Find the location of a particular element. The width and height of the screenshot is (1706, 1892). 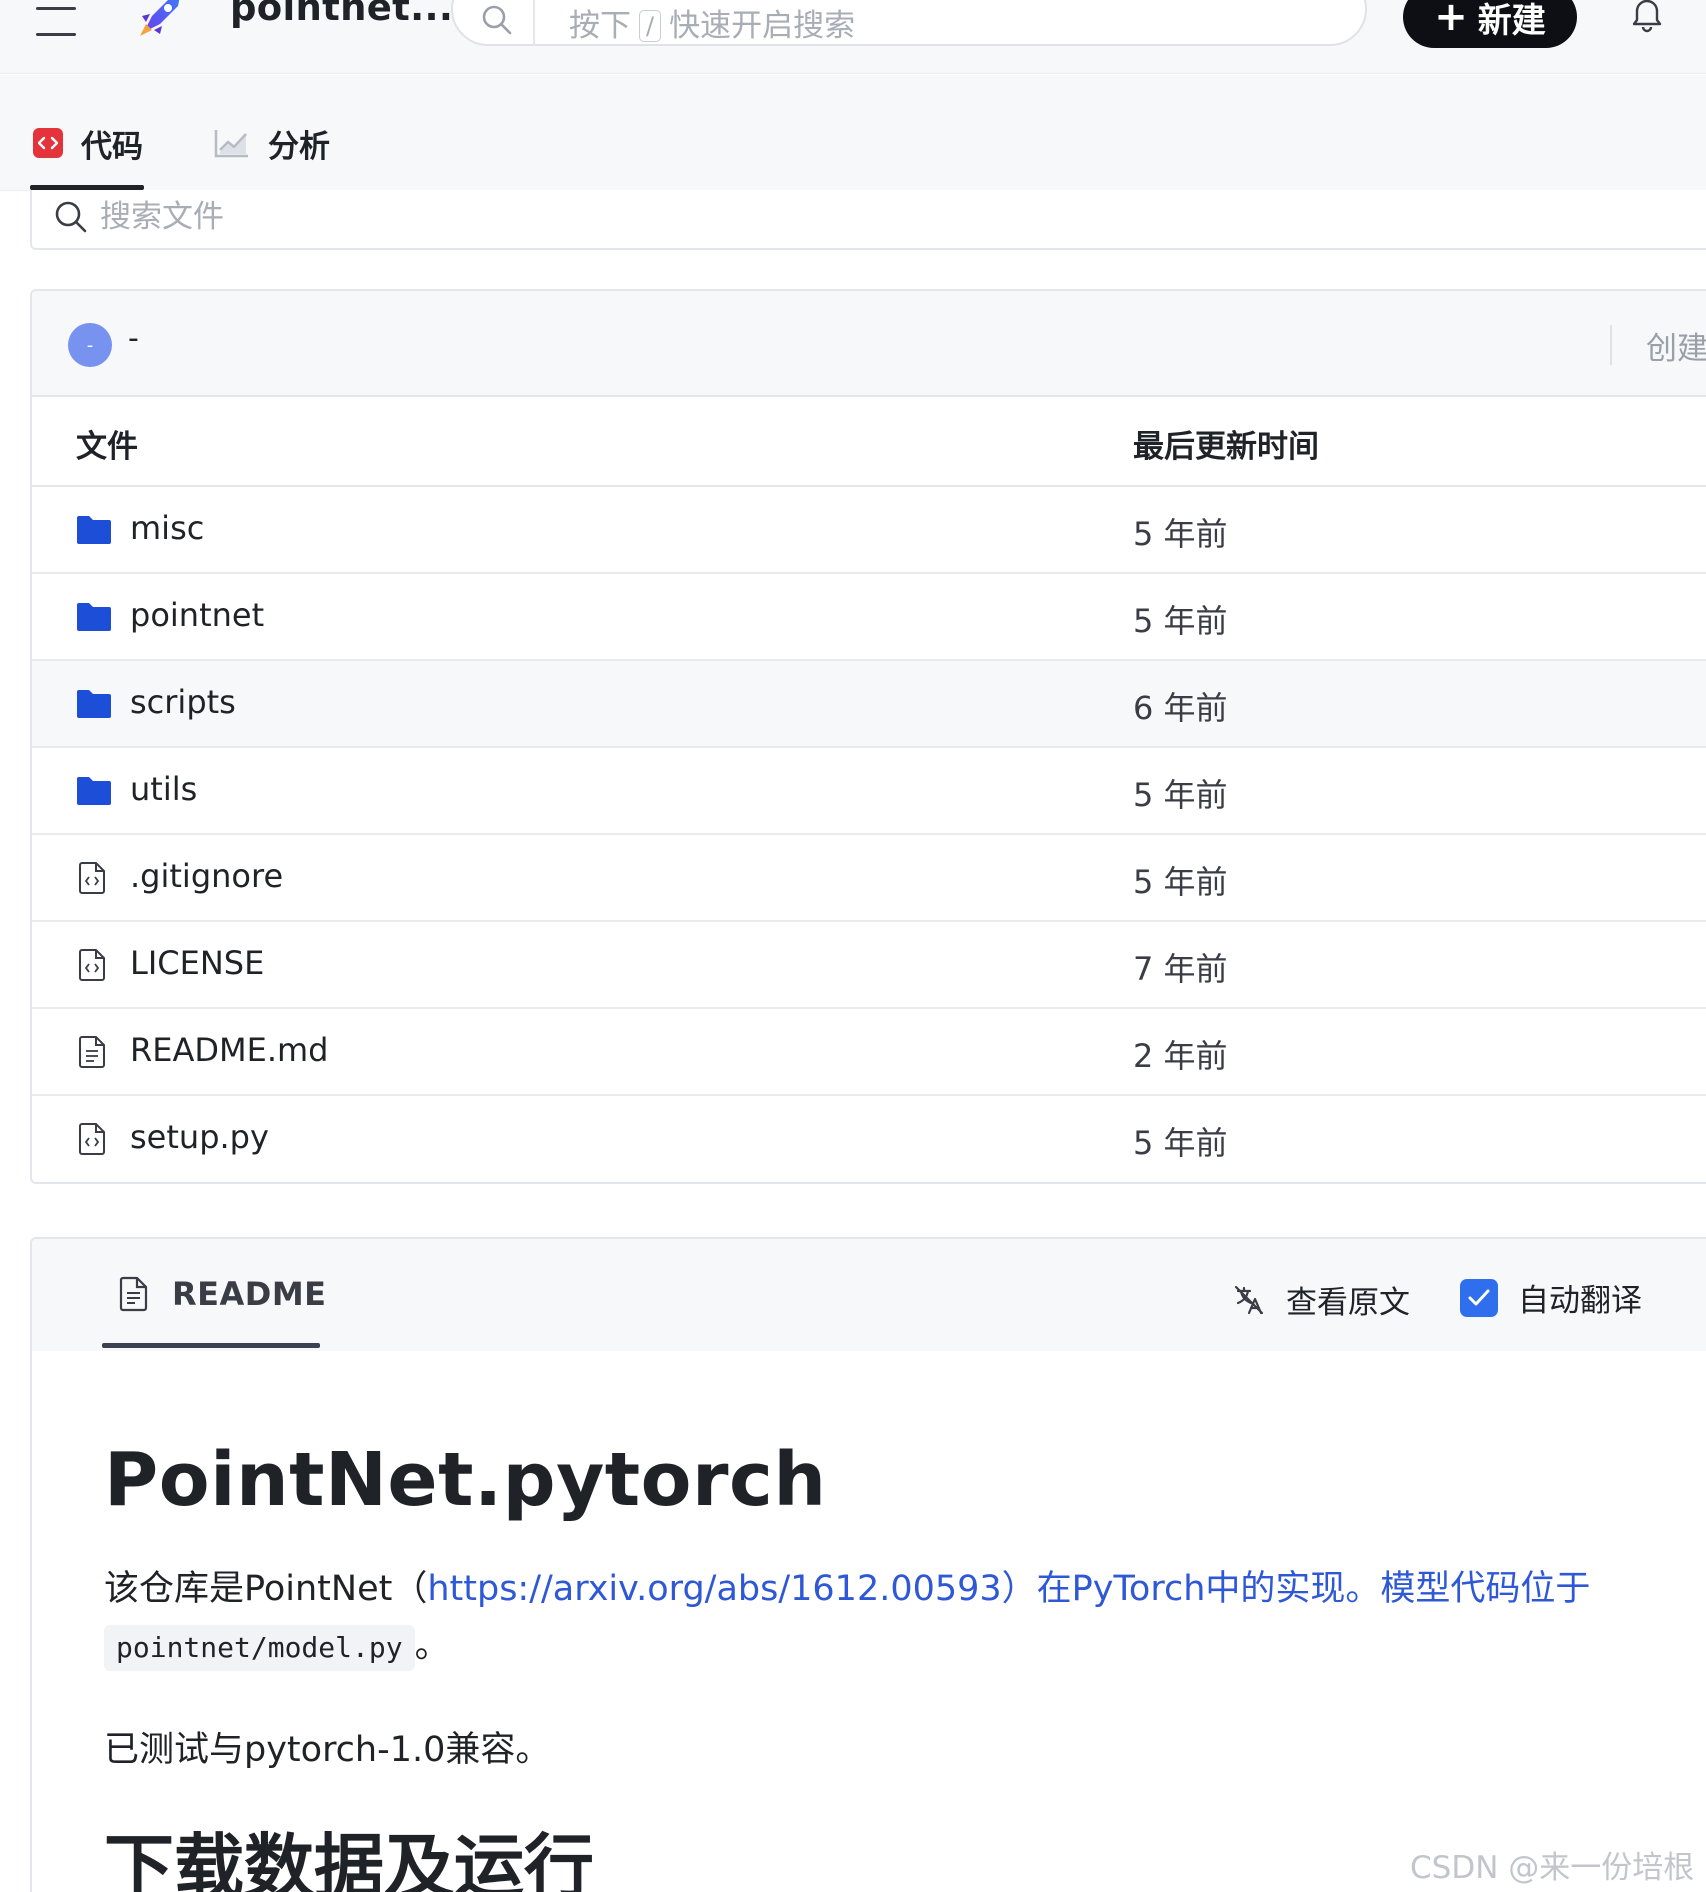

file-name: README.md is located at coordinates (229, 1050).